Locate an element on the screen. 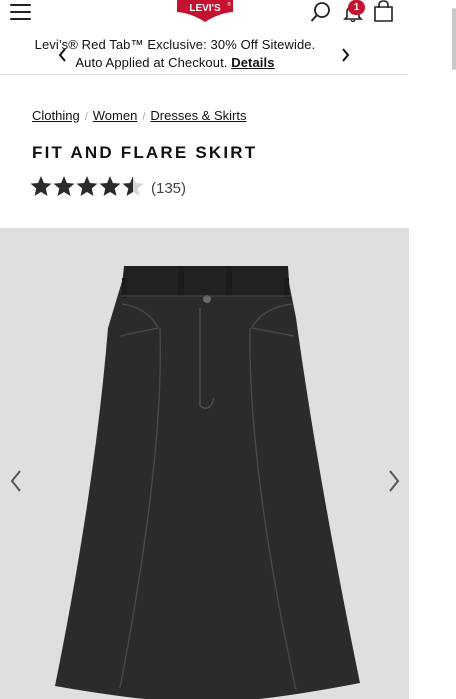 This screenshot has height=699, width=456. page-scrollbar is located at coordinates (454, 39).